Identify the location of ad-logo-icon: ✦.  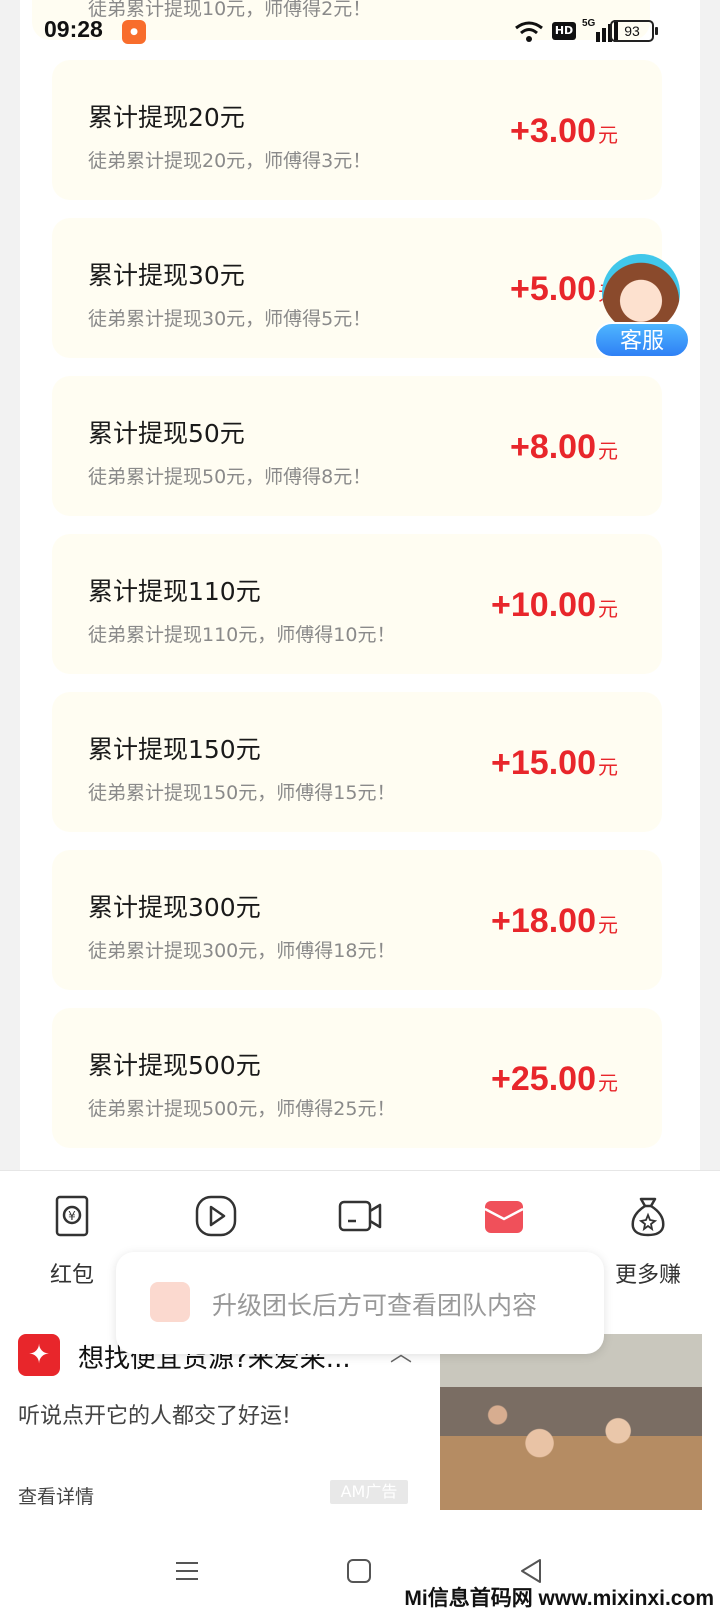
(39, 1355).